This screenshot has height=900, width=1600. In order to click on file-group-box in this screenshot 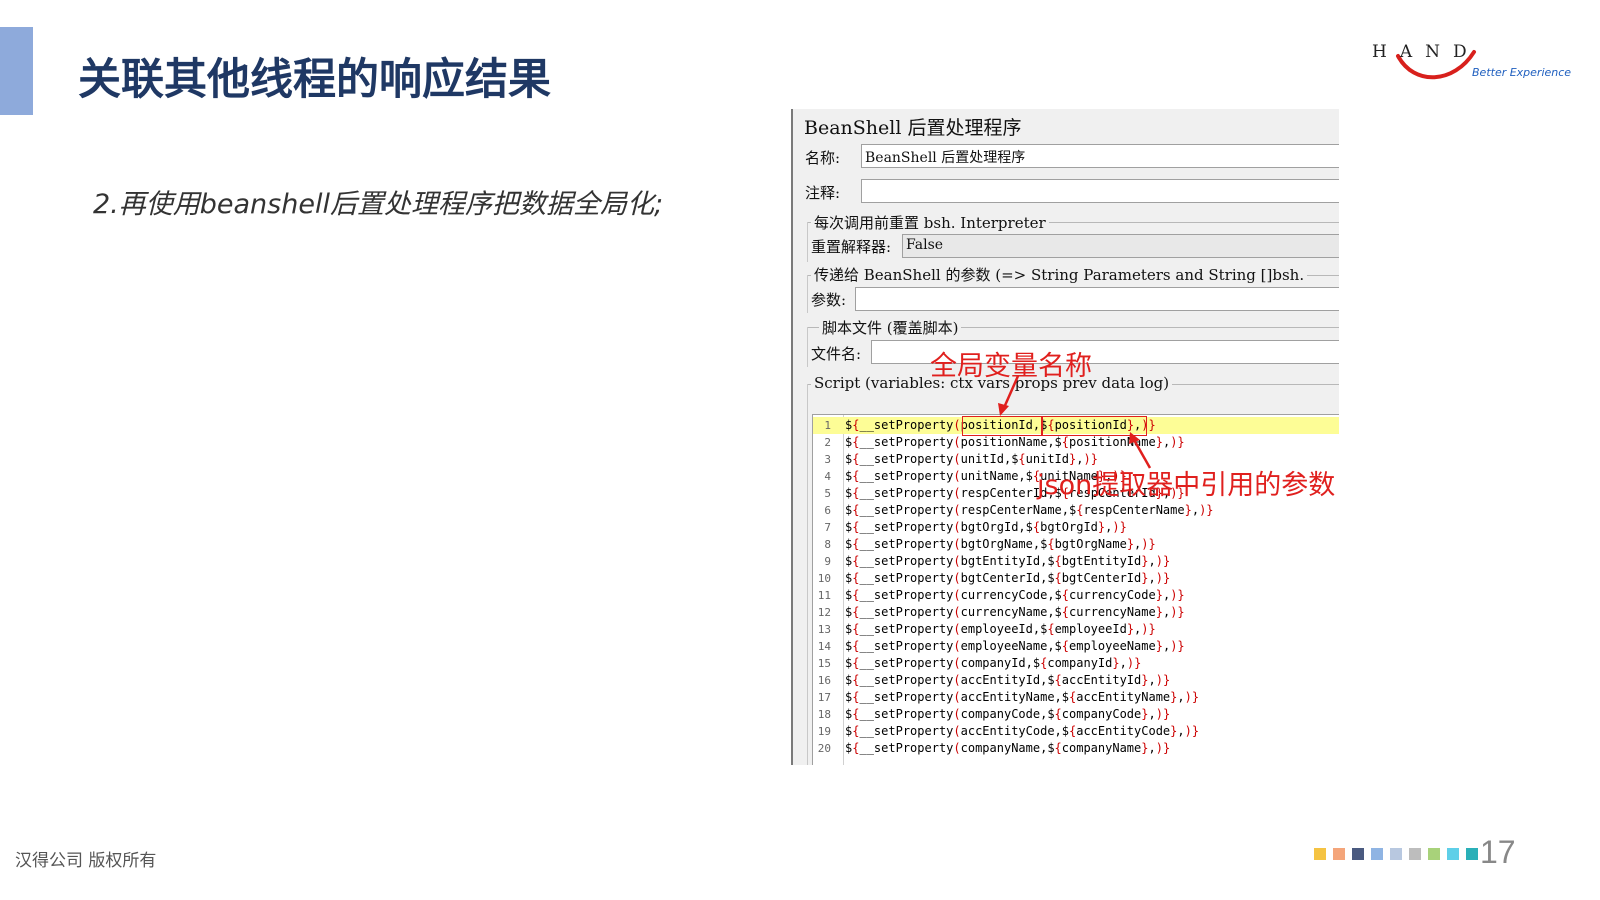, I will do `click(807, 347)`.